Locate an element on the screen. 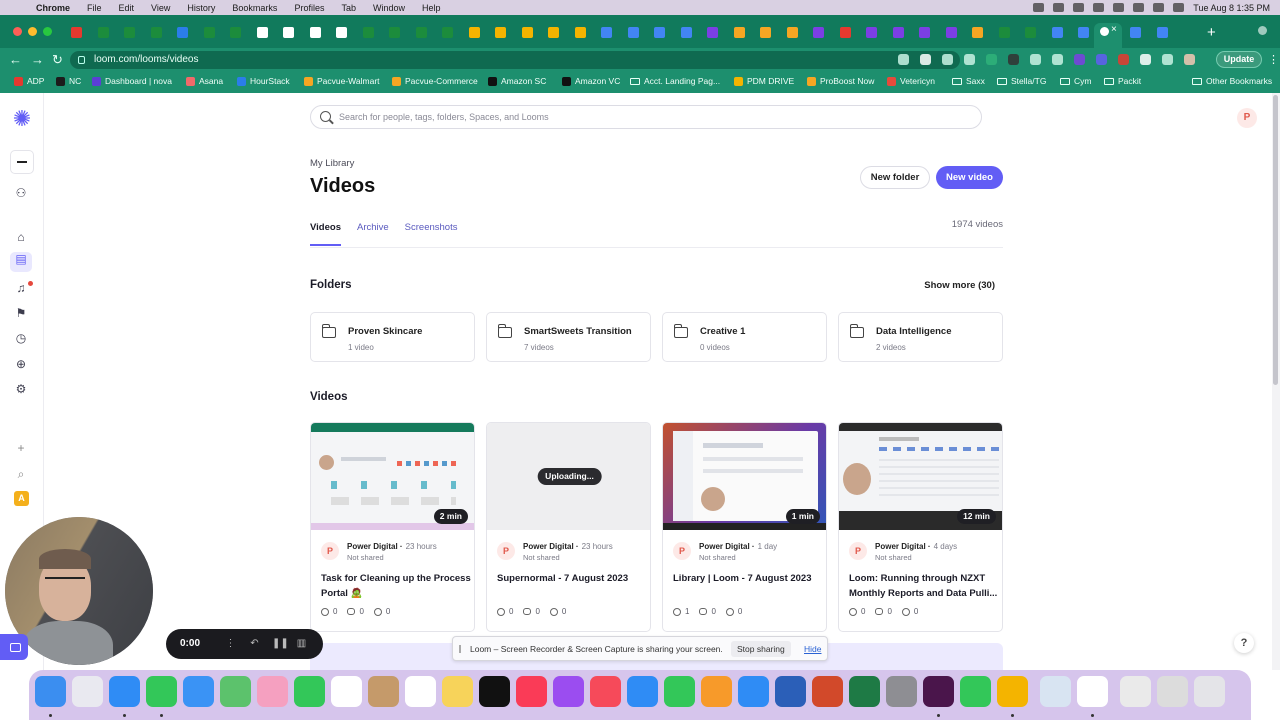 Image resolution: width=1280 pixels, height=720 pixels. video-title: Supernormal - 7 August 2023 is located at coordinates (572, 578).